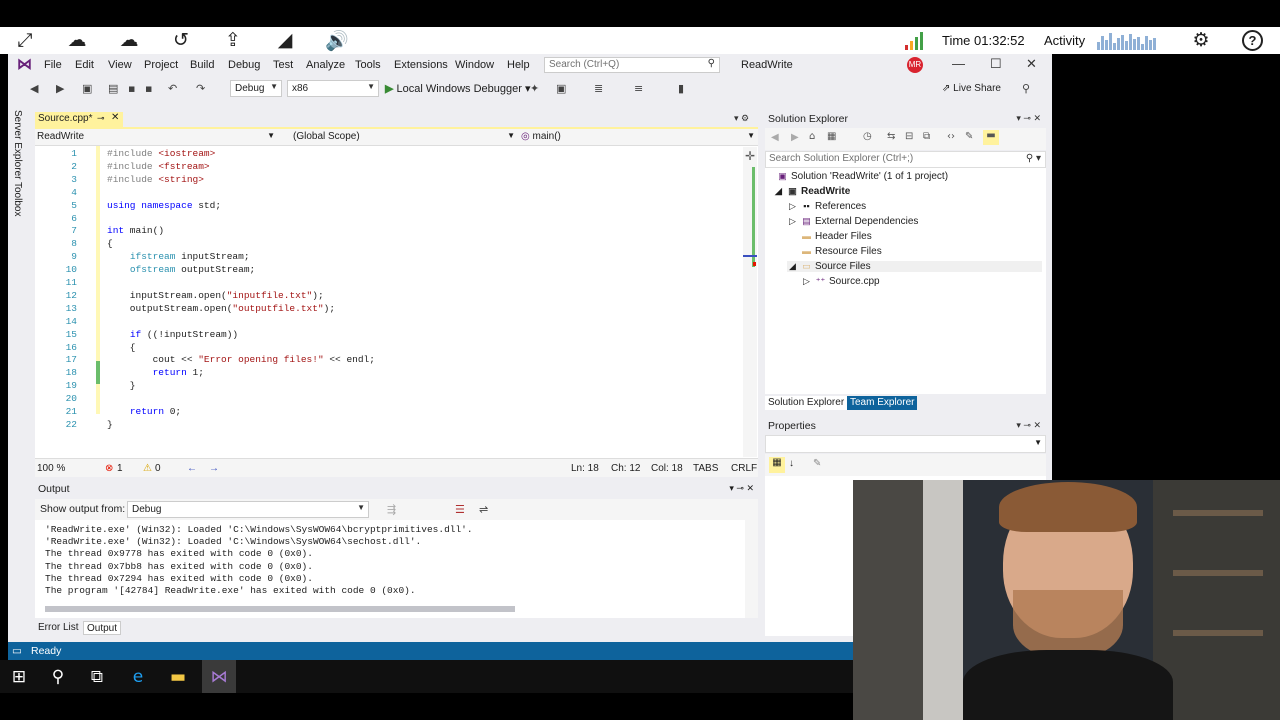 The height and width of the screenshot is (720, 1280). What do you see at coordinates (632, 65) in the screenshot?
I see `quick-search-input: Search (Ctrl+Q) ⚲` at bounding box center [632, 65].